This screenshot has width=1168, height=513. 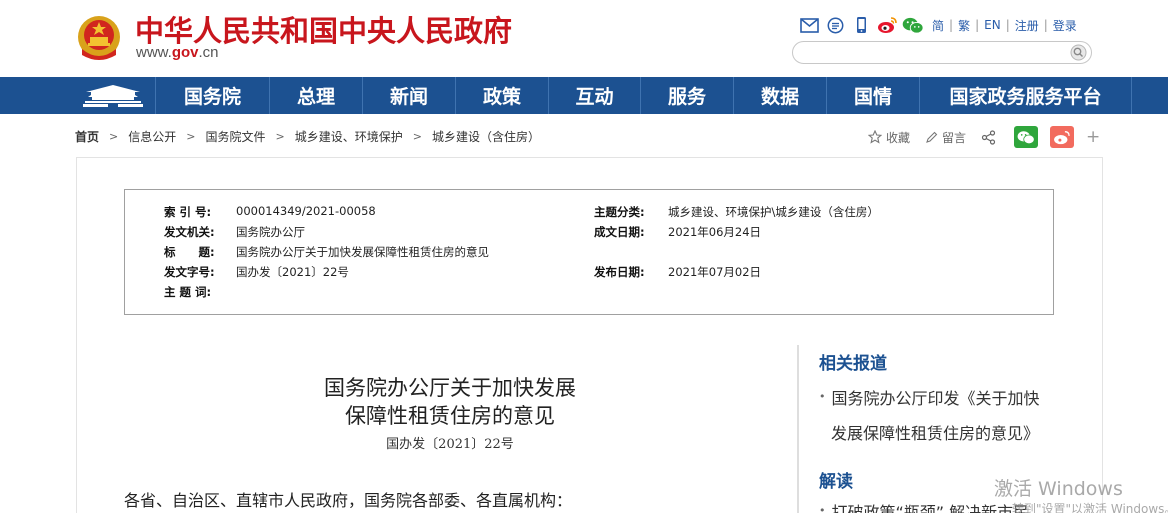 I want to click on comment-button: 留言, so click(x=945, y=137).